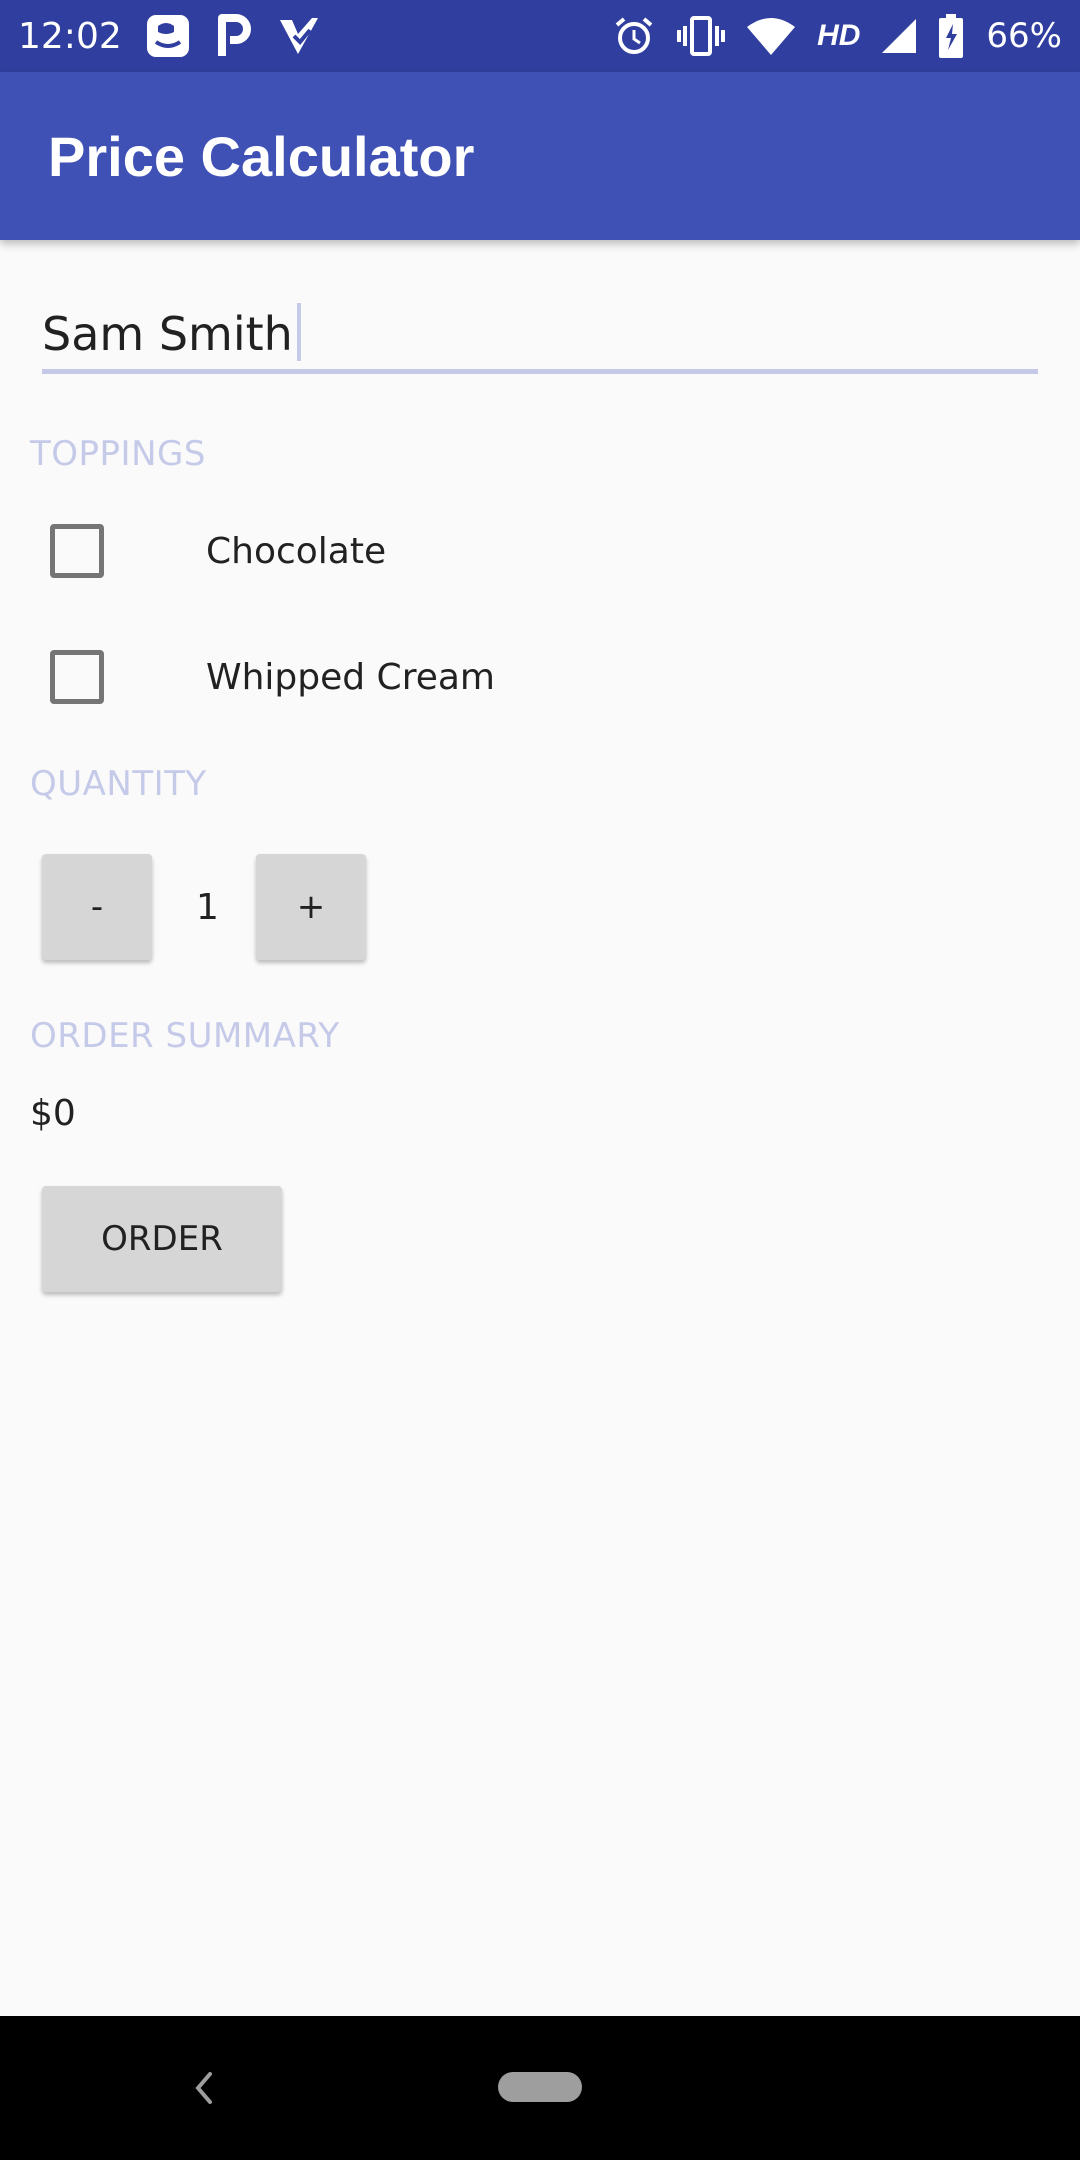 The height and width of the screenshot is (2160, 1080). Describe the element at coordinates (118, 454) in the screenshot. I see `toppings-heading: TOPPINGS` at that location.